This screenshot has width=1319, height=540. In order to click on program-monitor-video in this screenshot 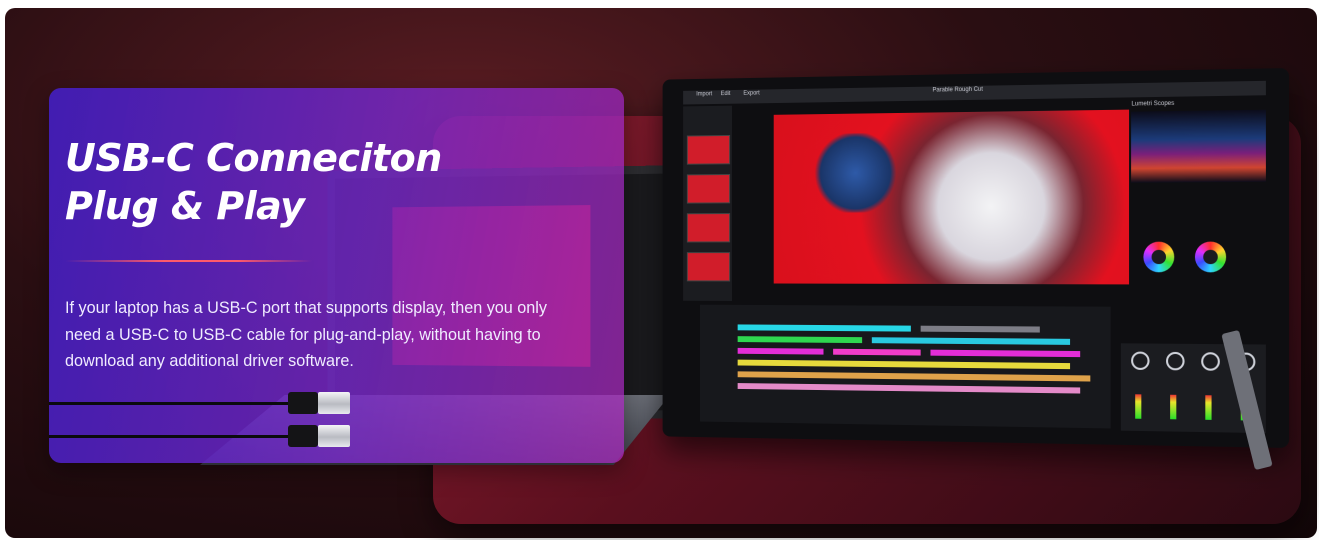, I will do `click(951, 197)`.